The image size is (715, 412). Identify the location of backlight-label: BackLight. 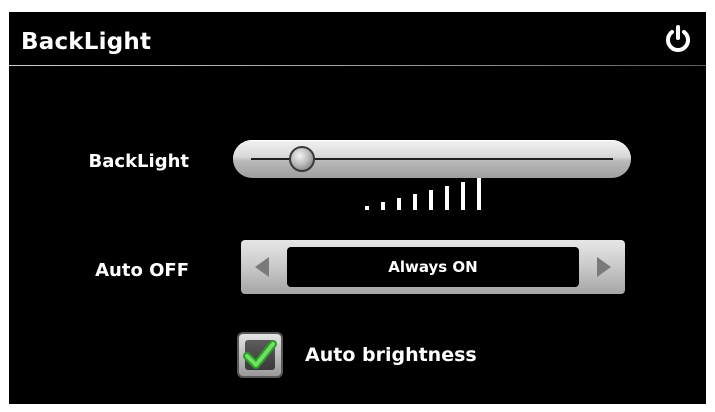
(138, 161).